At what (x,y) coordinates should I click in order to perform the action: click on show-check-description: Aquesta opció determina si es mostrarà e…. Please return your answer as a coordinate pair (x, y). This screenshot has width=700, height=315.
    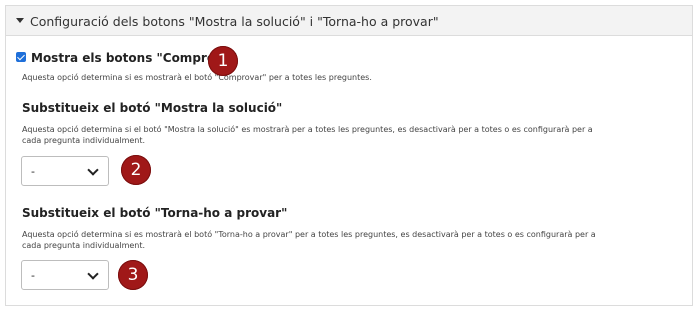
    Looking at the image, I should click on (197, 77).